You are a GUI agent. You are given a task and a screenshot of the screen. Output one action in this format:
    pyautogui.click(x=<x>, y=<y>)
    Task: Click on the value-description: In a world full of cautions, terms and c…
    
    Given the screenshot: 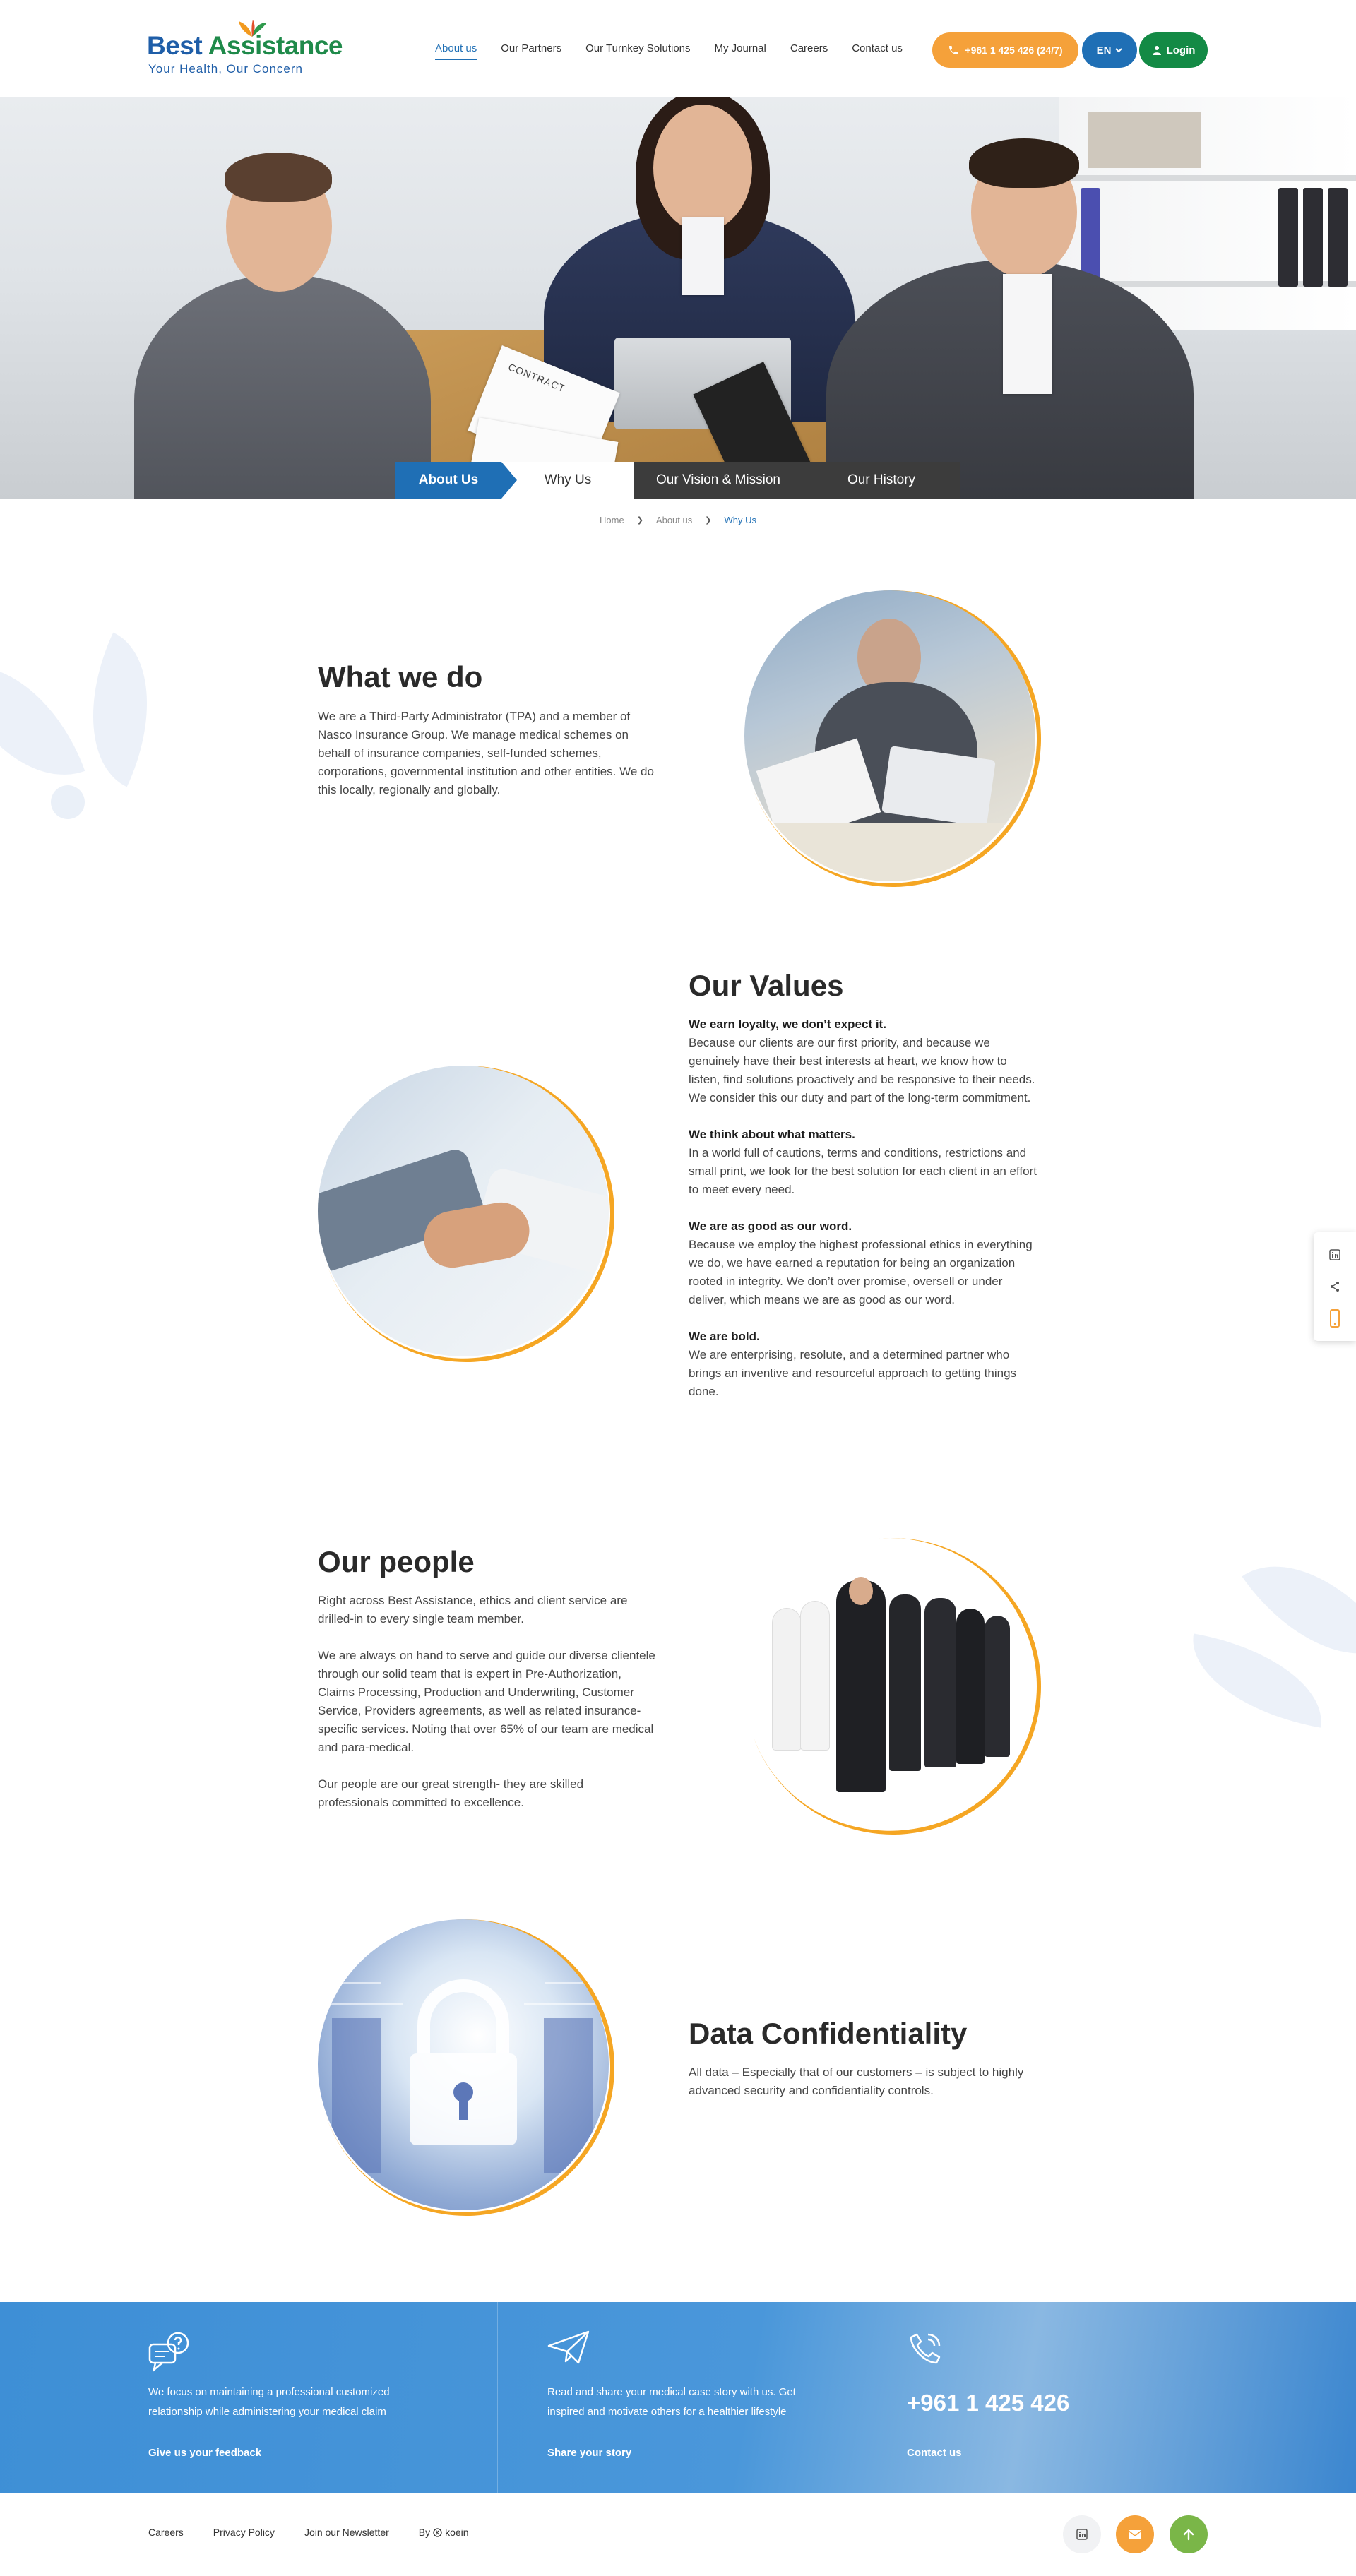 What is the action you would take?
    pyautogui.click(x=863, y=1171)
    